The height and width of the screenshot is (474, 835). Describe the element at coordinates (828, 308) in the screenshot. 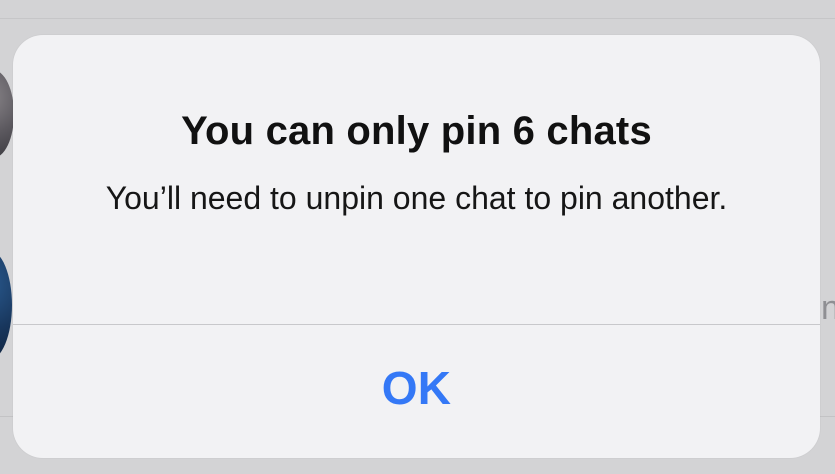

I see `background-text-fragment: n` at that location.